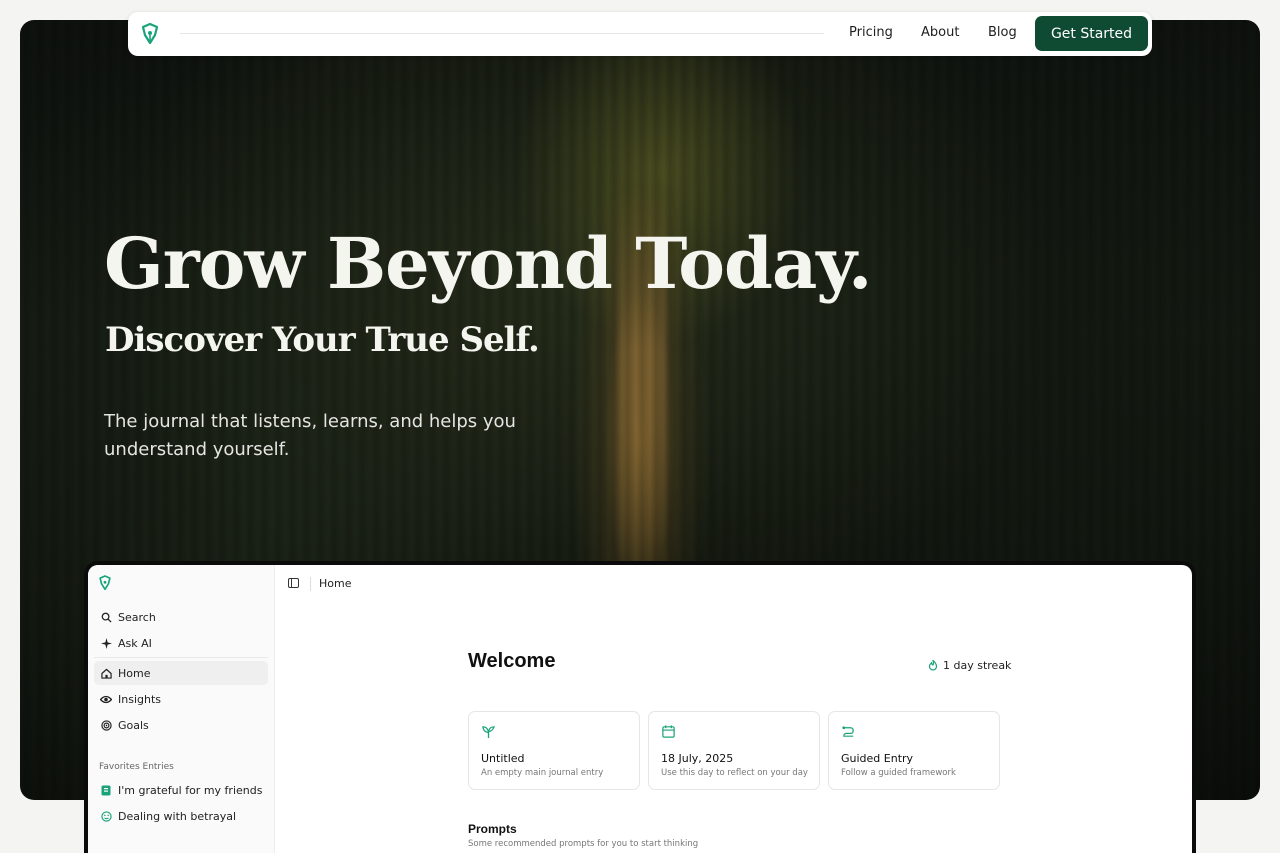 Image resolution: width=1280 pixels, height=853 pixels. What do you see at coordinates (933, 665) in the screenshot?
I see `flame-icon` at bounding box center [933, 665].